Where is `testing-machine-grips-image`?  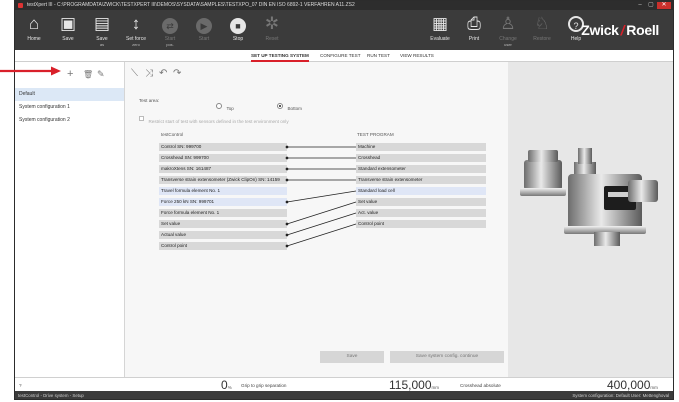 testing-machine-grips-image is located at coordinates (589, 197).